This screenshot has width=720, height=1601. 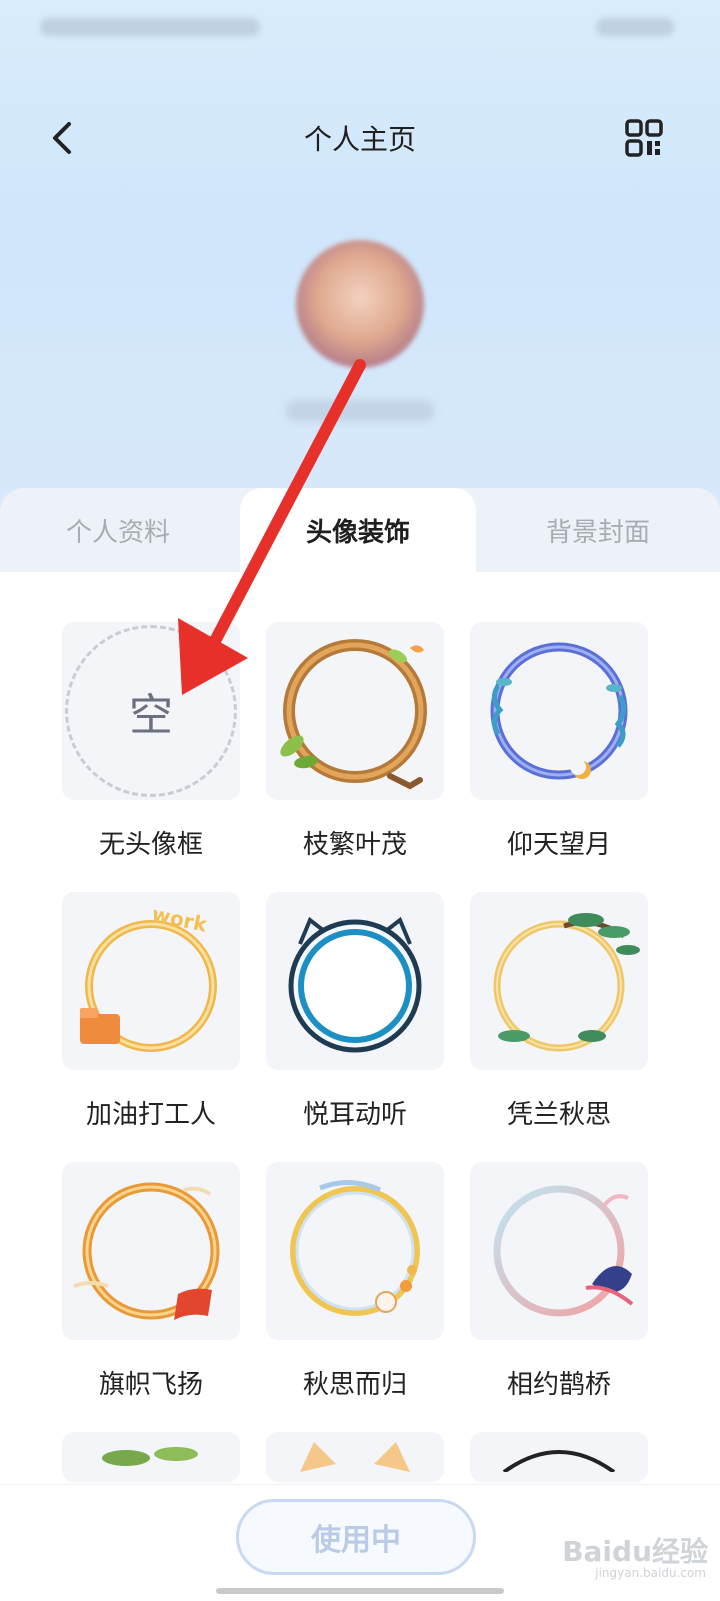 What do you see at coordinates (360, 411) in the screenshot?
I see `username-blurred` at bounding box center [360, 411].